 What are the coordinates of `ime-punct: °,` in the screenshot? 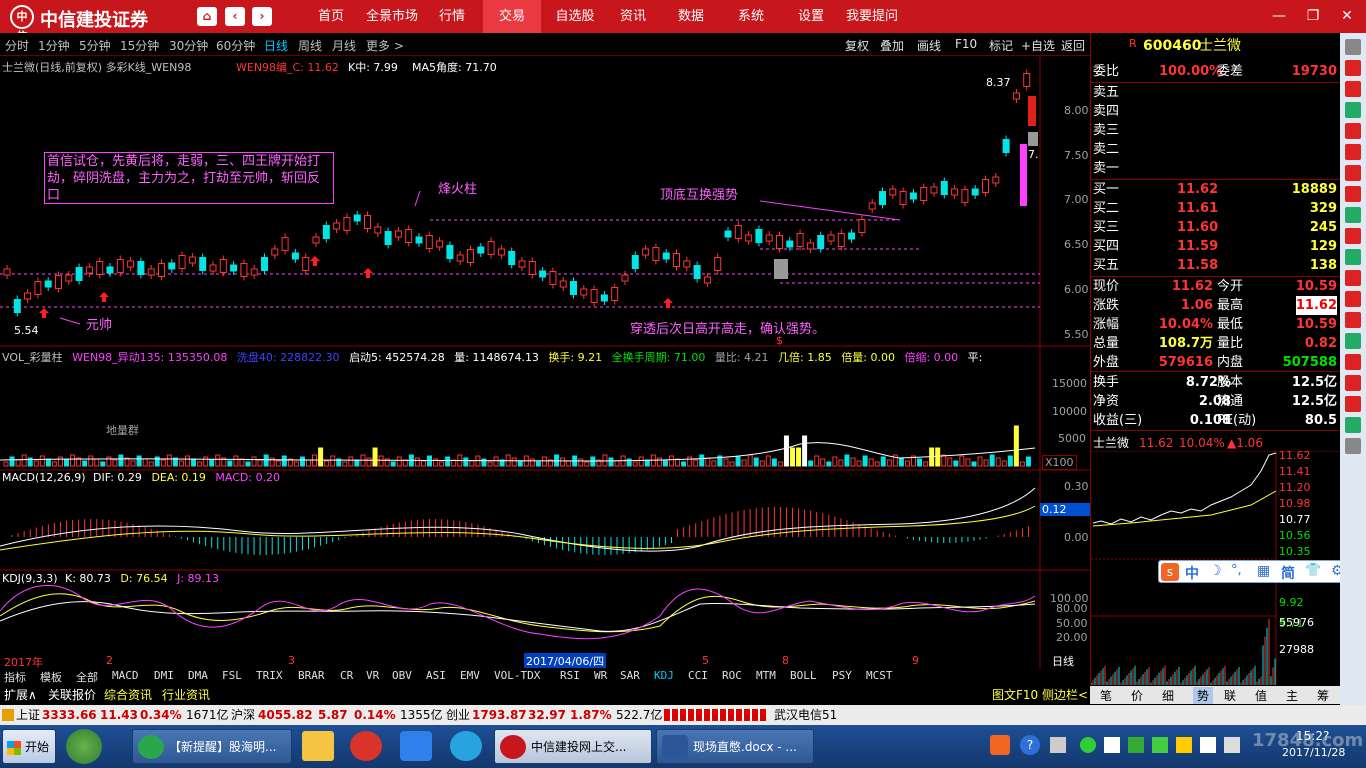 It's located at (1236, 570).